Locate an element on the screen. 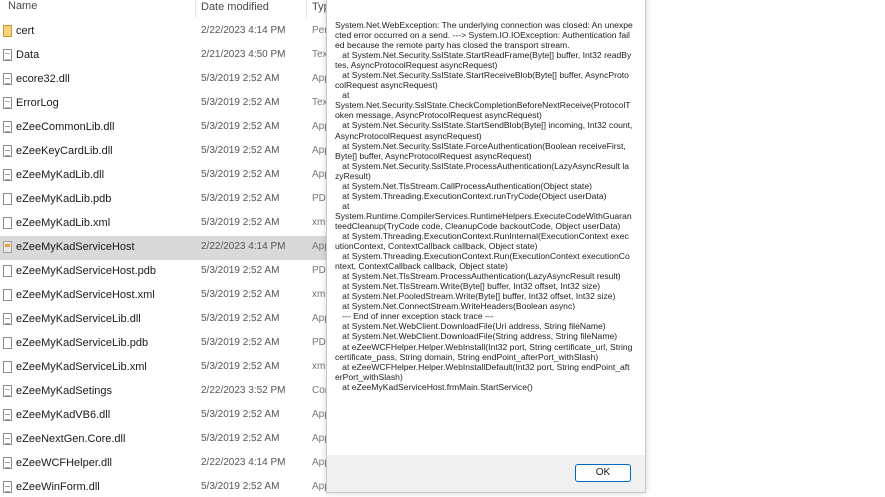 The height and width of the screenshot is (497, 885). file-name: eZeeMyKadServiceHost is located at coordinates (75, 247).